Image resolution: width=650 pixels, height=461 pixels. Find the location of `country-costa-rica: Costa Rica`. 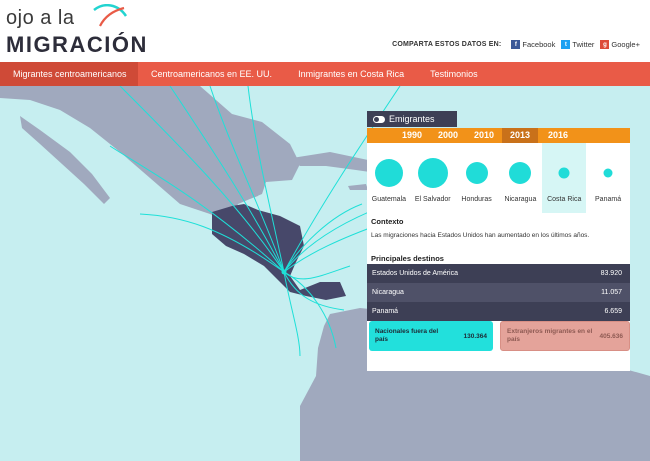

country-costa-rica: Costa Rica is located at coordinates (564, 178).